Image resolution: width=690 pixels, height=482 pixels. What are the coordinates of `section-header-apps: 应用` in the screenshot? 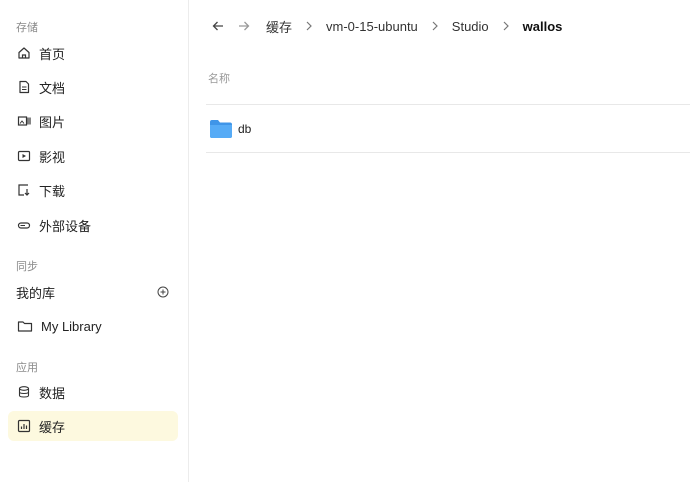 It's located at (27, 368).